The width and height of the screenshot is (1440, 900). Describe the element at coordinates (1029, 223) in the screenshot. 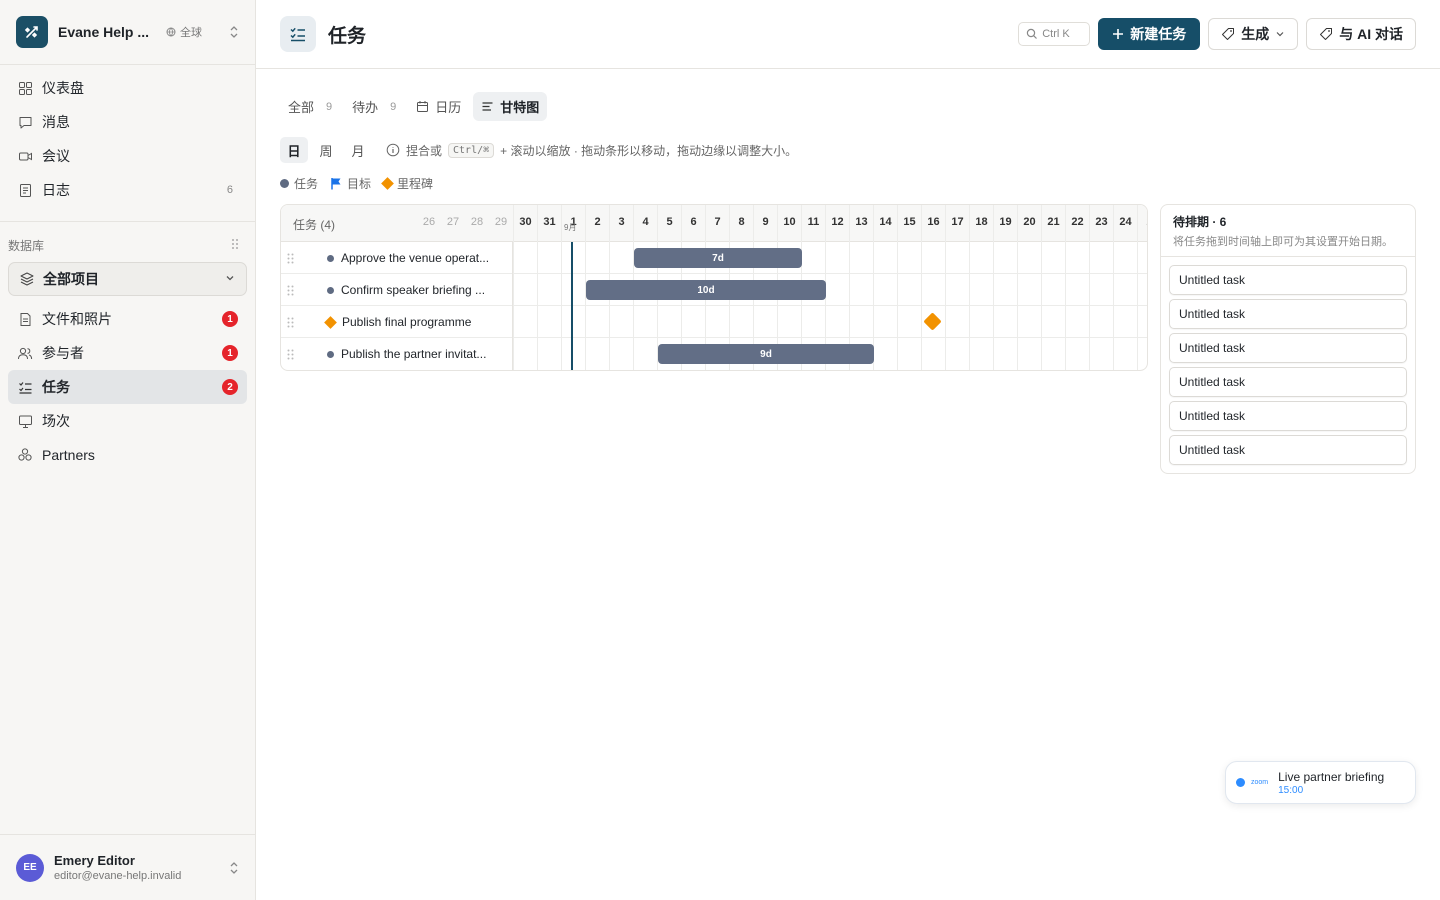

I see `gantt-day-label: 20` at that location.